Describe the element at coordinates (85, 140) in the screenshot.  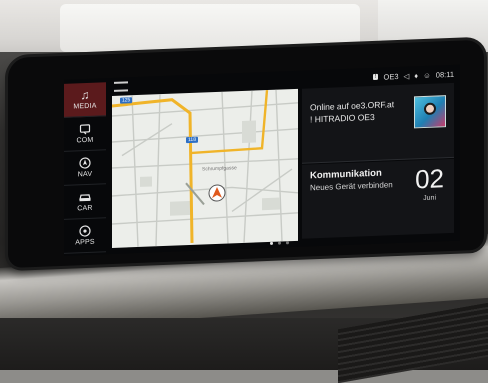
I see `menu-item-label: COM` at that location.